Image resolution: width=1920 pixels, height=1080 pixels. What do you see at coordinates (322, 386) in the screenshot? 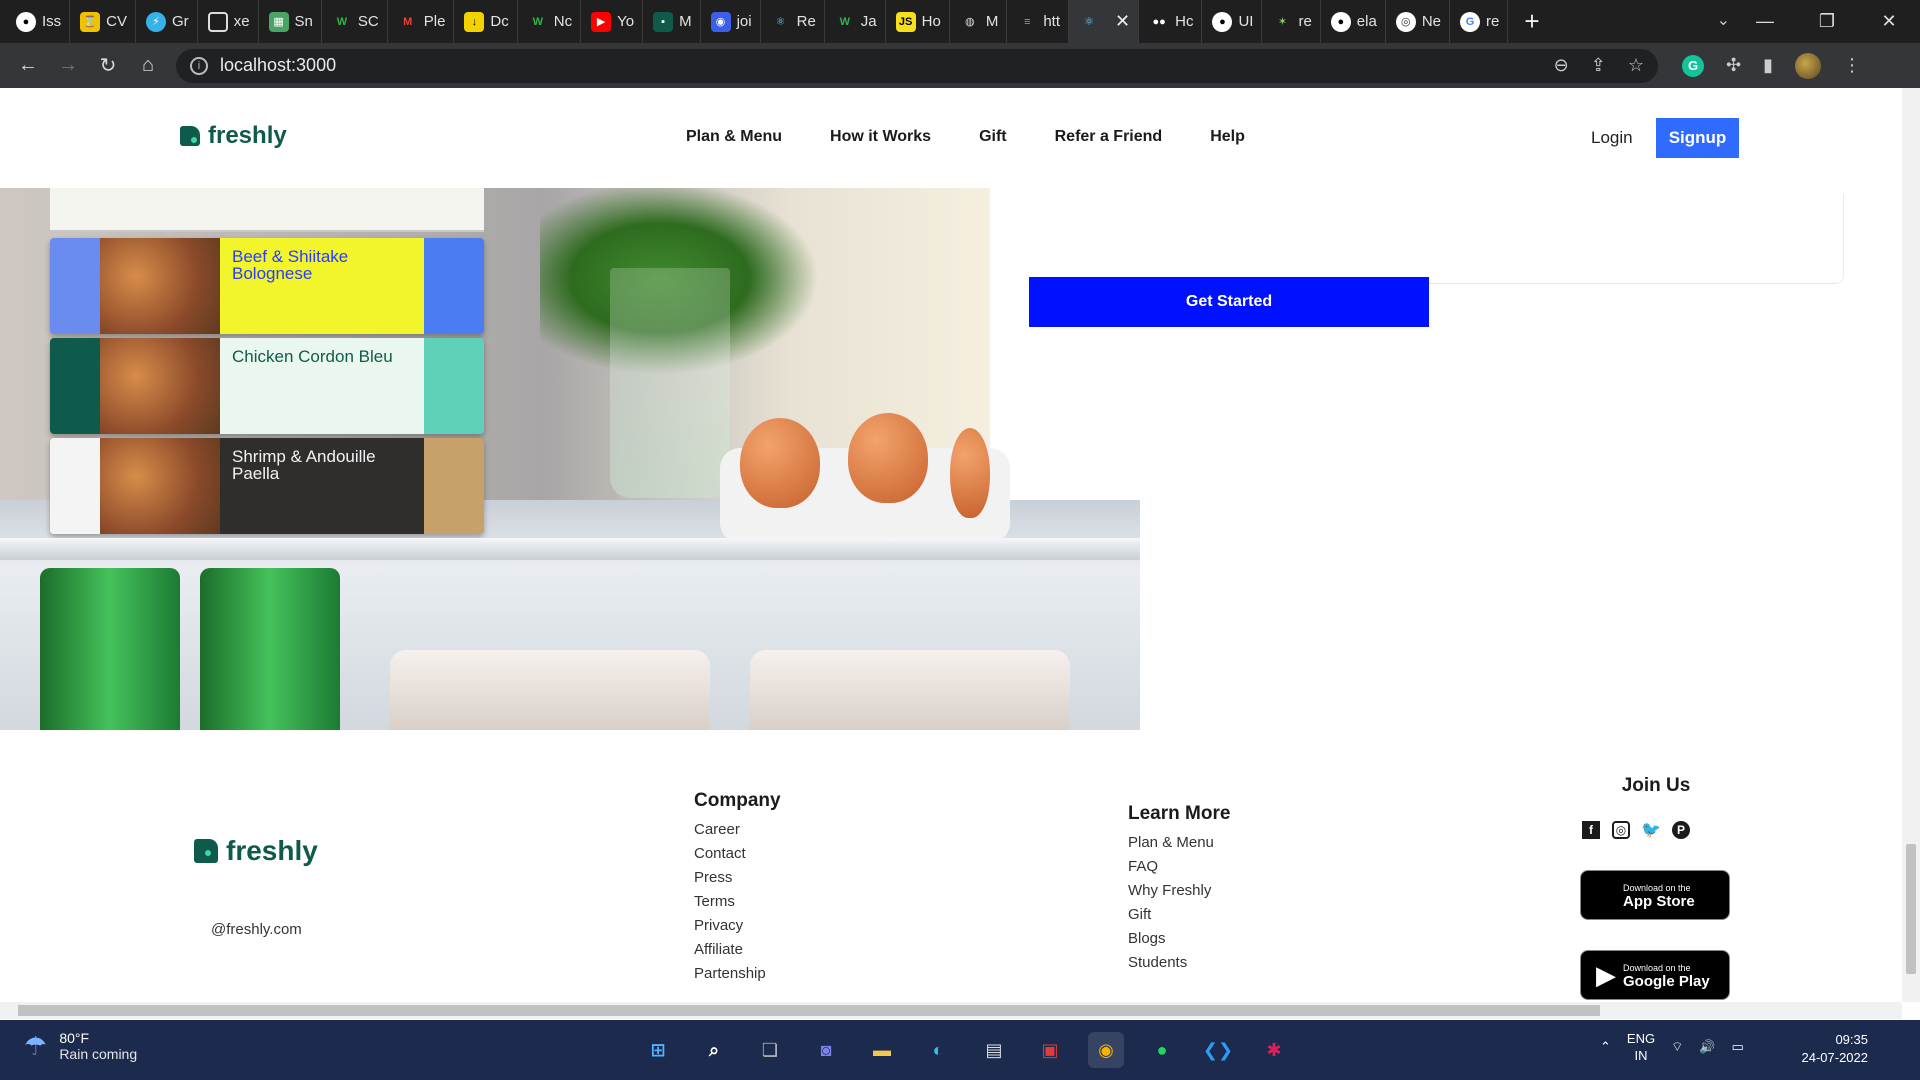
I see `meal-label: Chicken Cordon Bleu` at bounding box center [322, 386].